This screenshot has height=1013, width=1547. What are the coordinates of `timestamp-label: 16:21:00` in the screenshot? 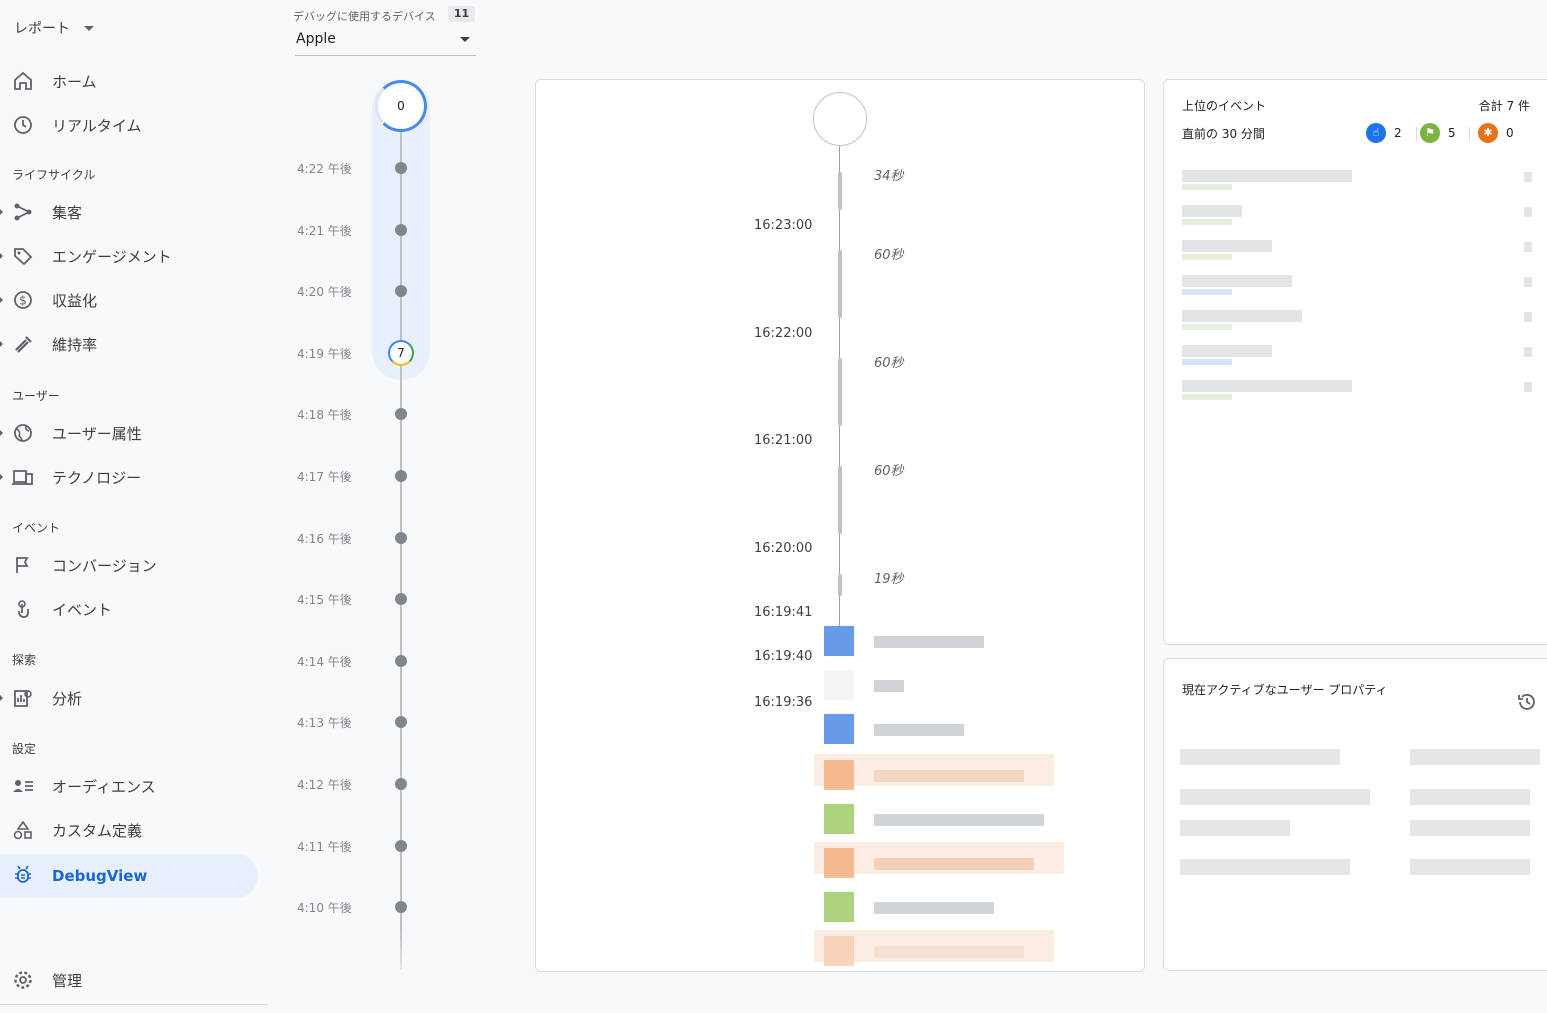 It's located at (783, 440).